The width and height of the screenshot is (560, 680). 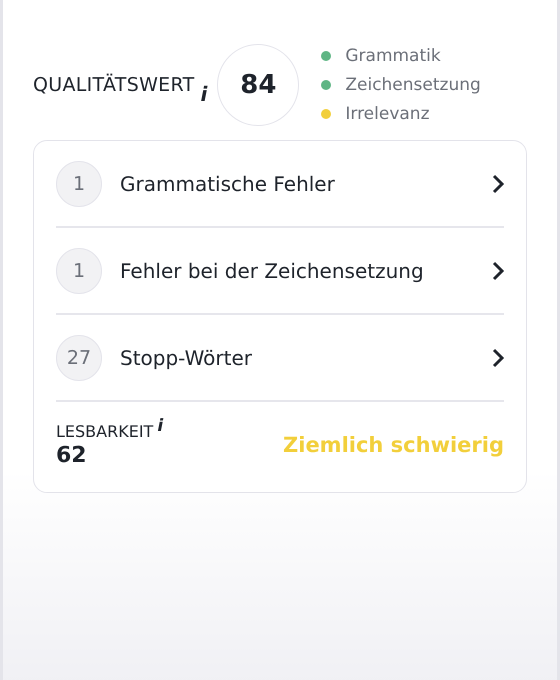 I want to click on issue-count: 27, so click(x=79, y=357).